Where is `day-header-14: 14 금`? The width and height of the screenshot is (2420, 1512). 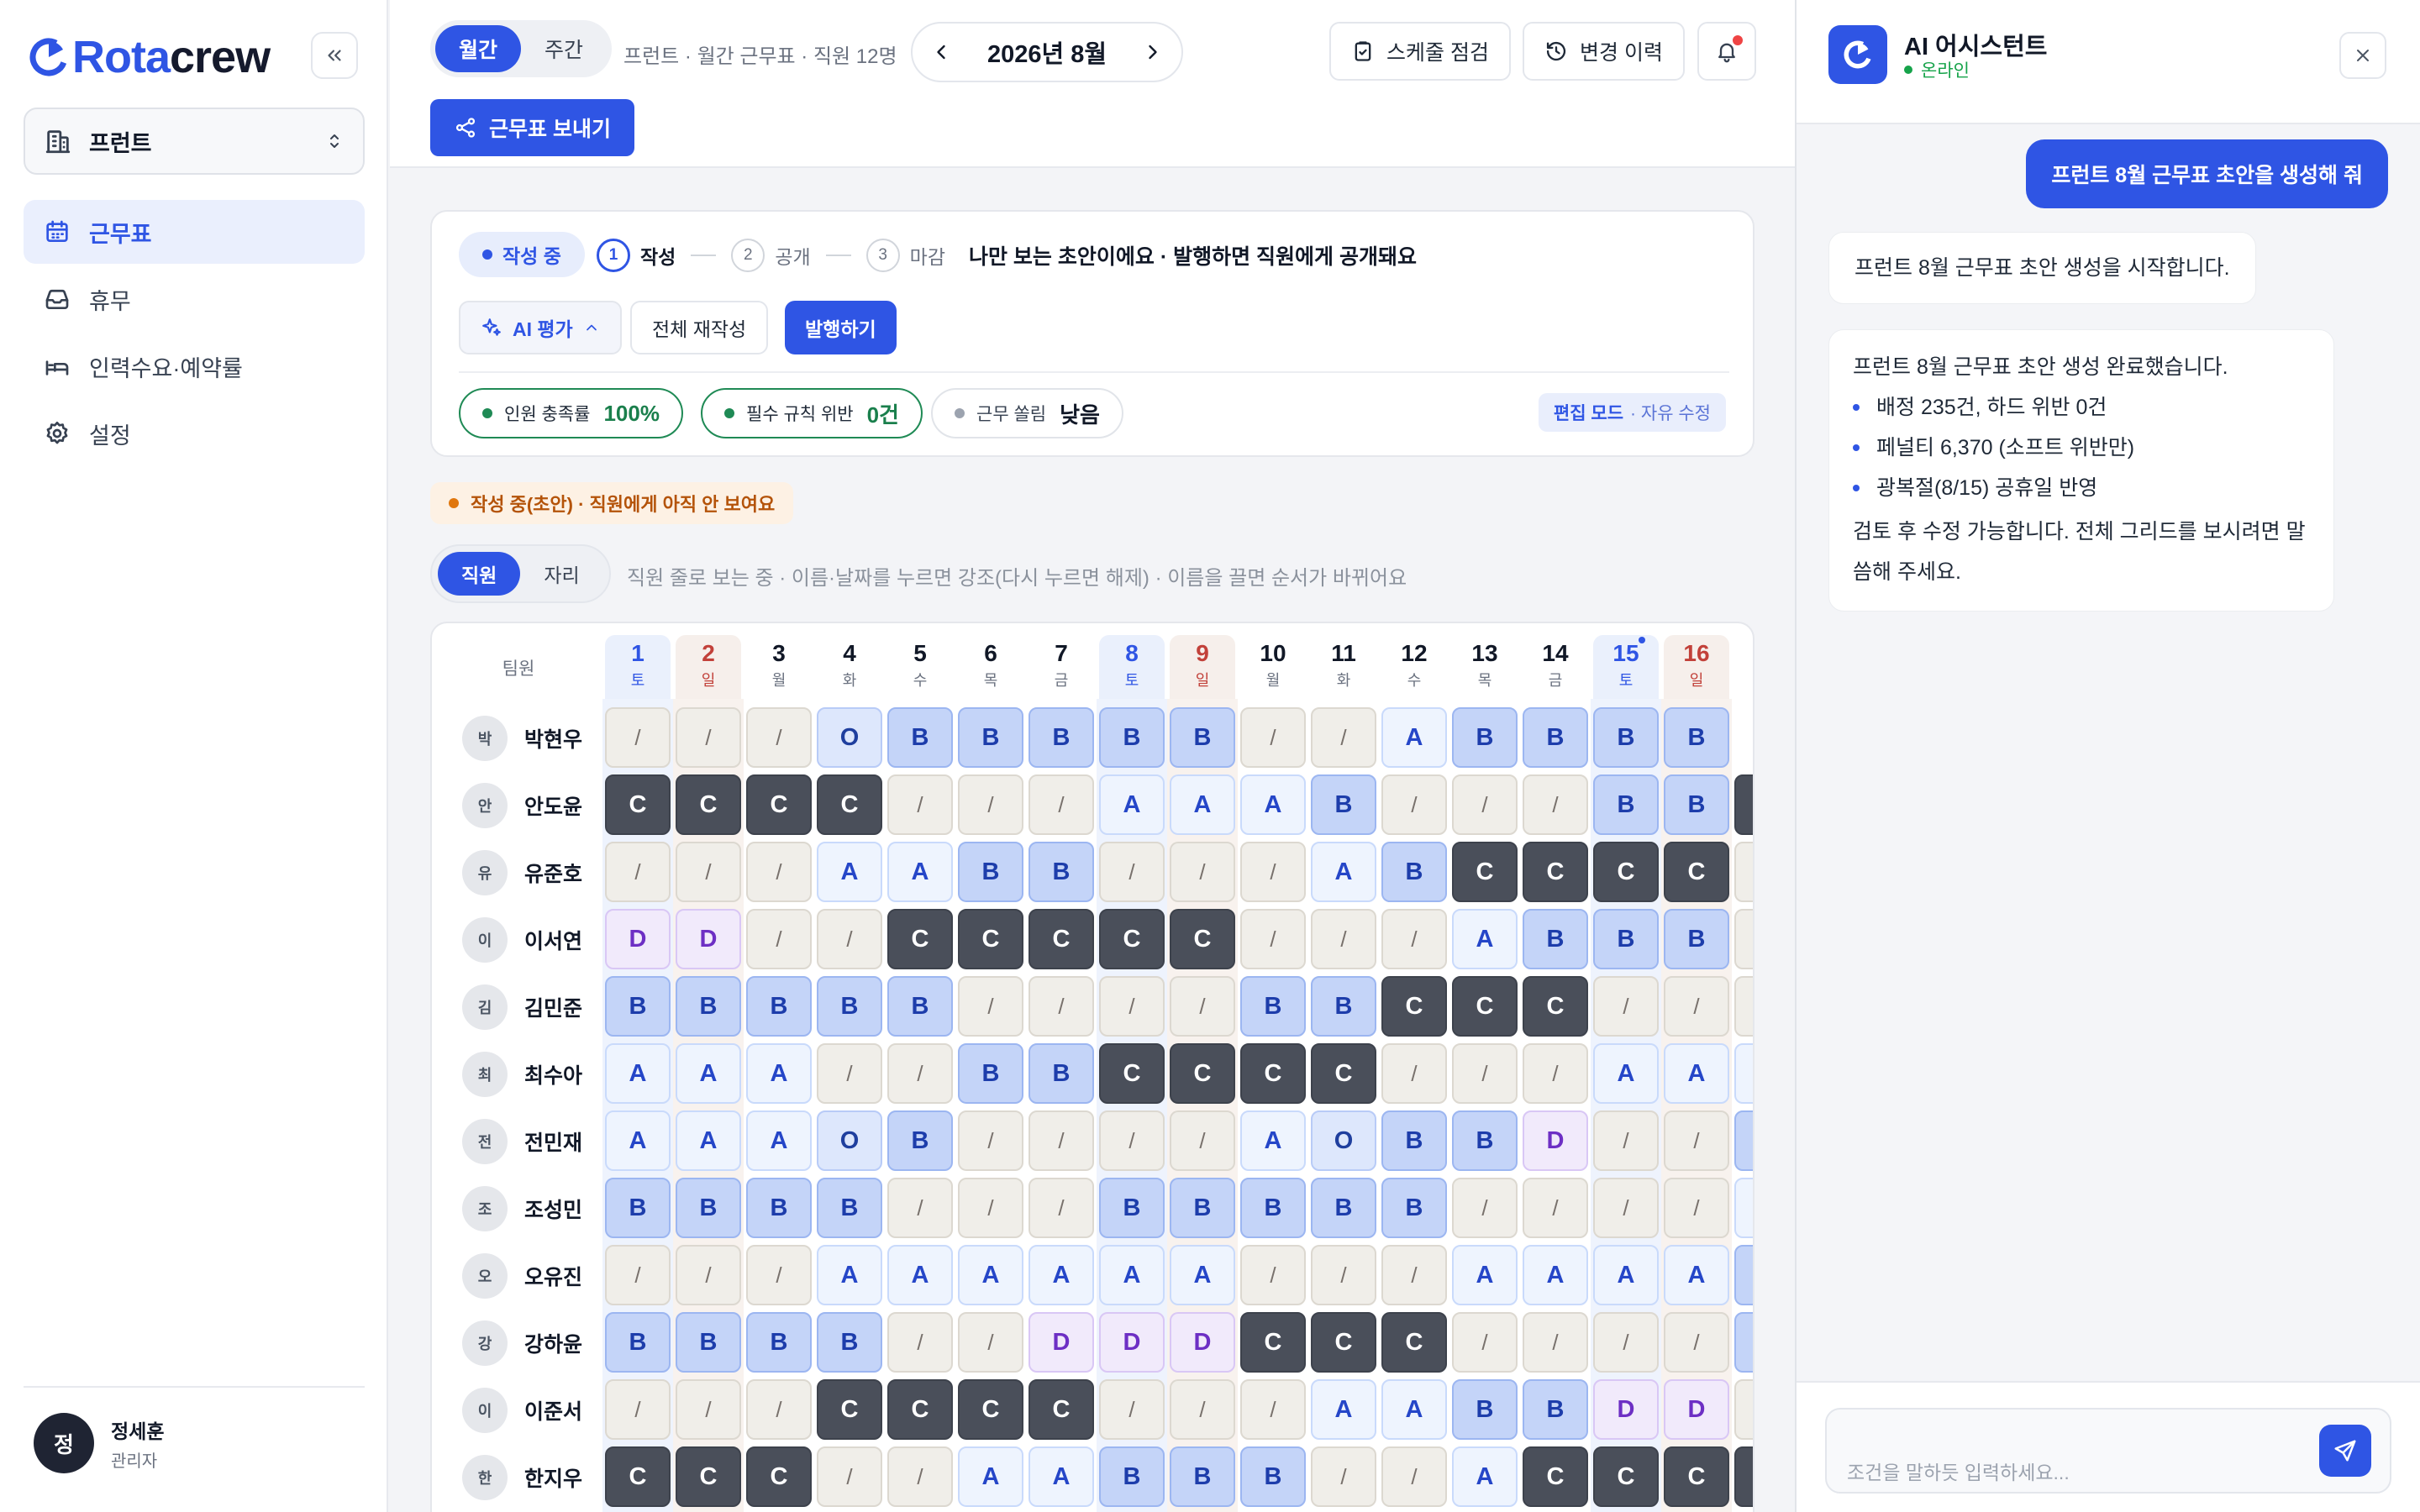
day-header-14: 14 금 is located at coordinates (1556, 667).